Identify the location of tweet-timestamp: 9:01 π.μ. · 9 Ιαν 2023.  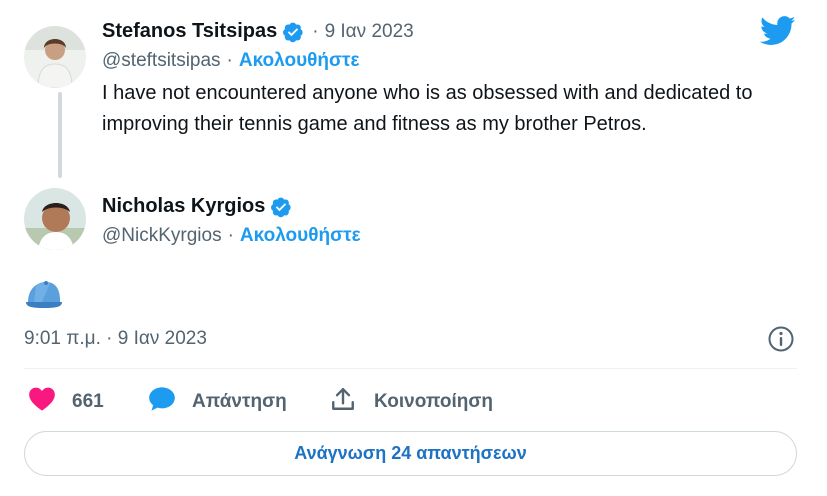
(115, 339).